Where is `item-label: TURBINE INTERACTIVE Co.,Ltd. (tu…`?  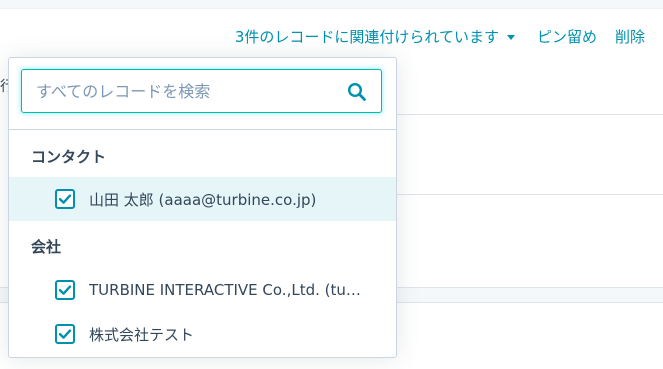
item-label: TURBINE INTERACTIVE Co.,Ltd. (tu… is located at coordinates (225, 290).